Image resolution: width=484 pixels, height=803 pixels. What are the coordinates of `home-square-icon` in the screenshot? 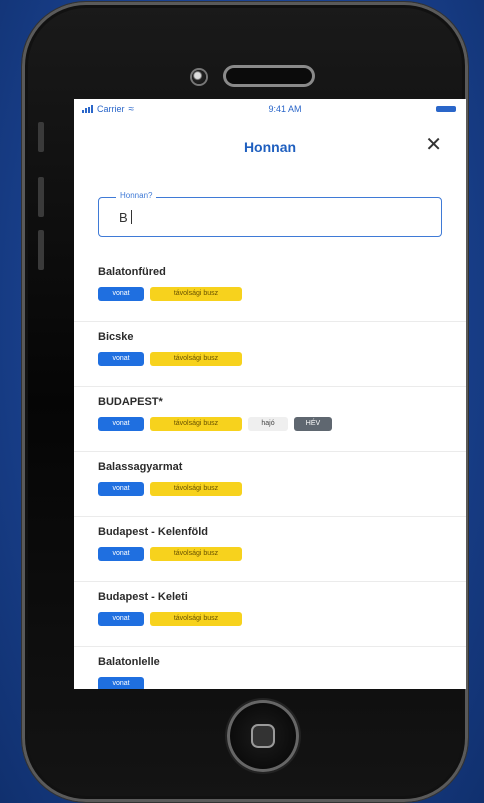 It's located at (263, 736).